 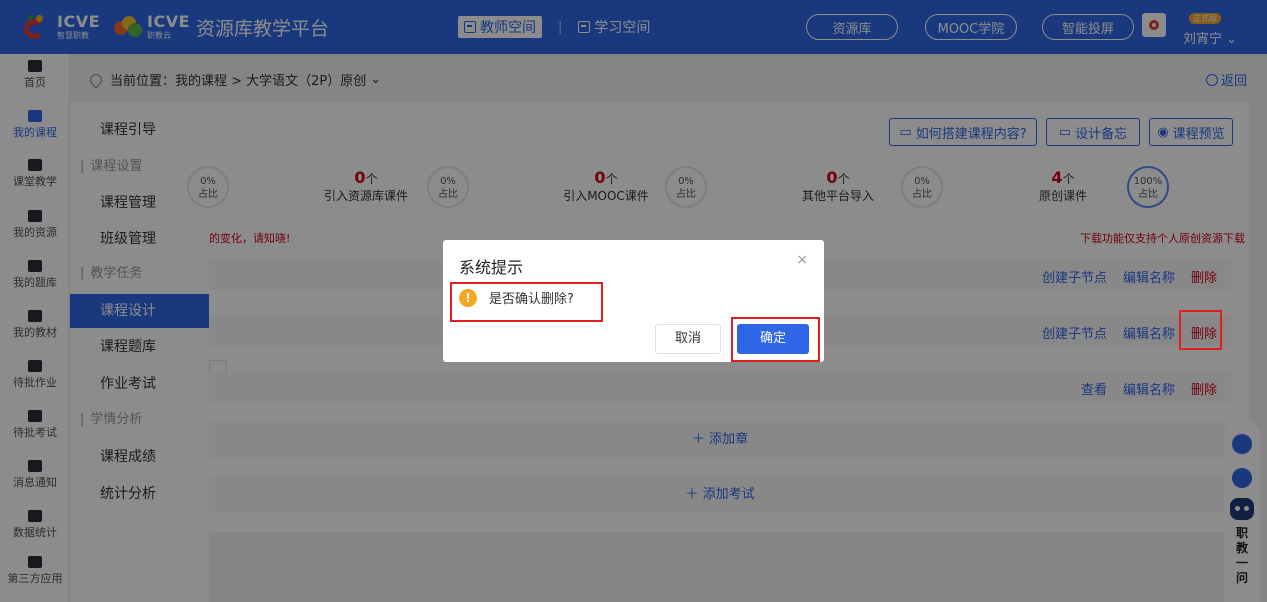 What do you see at coordinates (802, 260) in the screenshot?
I see `close-icon: ×` at bounding box center [802, 260].